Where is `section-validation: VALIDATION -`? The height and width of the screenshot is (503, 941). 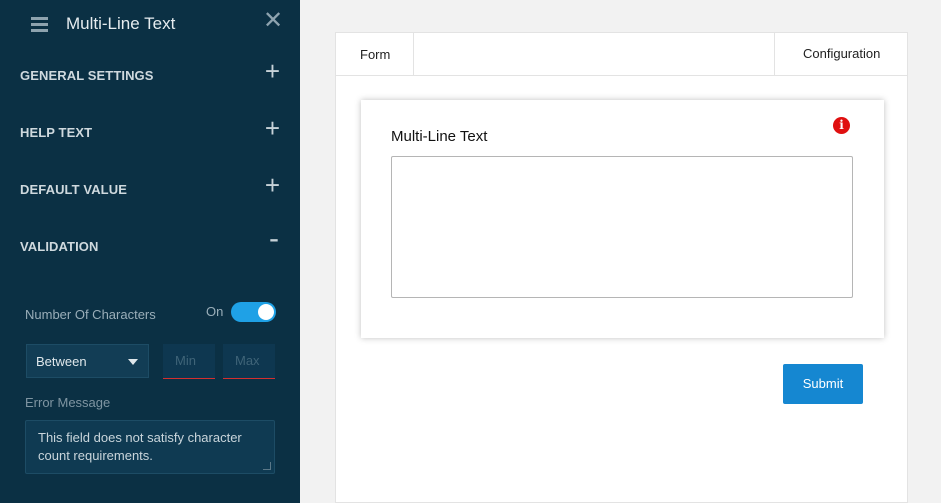 section-validation: VALIDATION - is located at coordinates (150, 245).